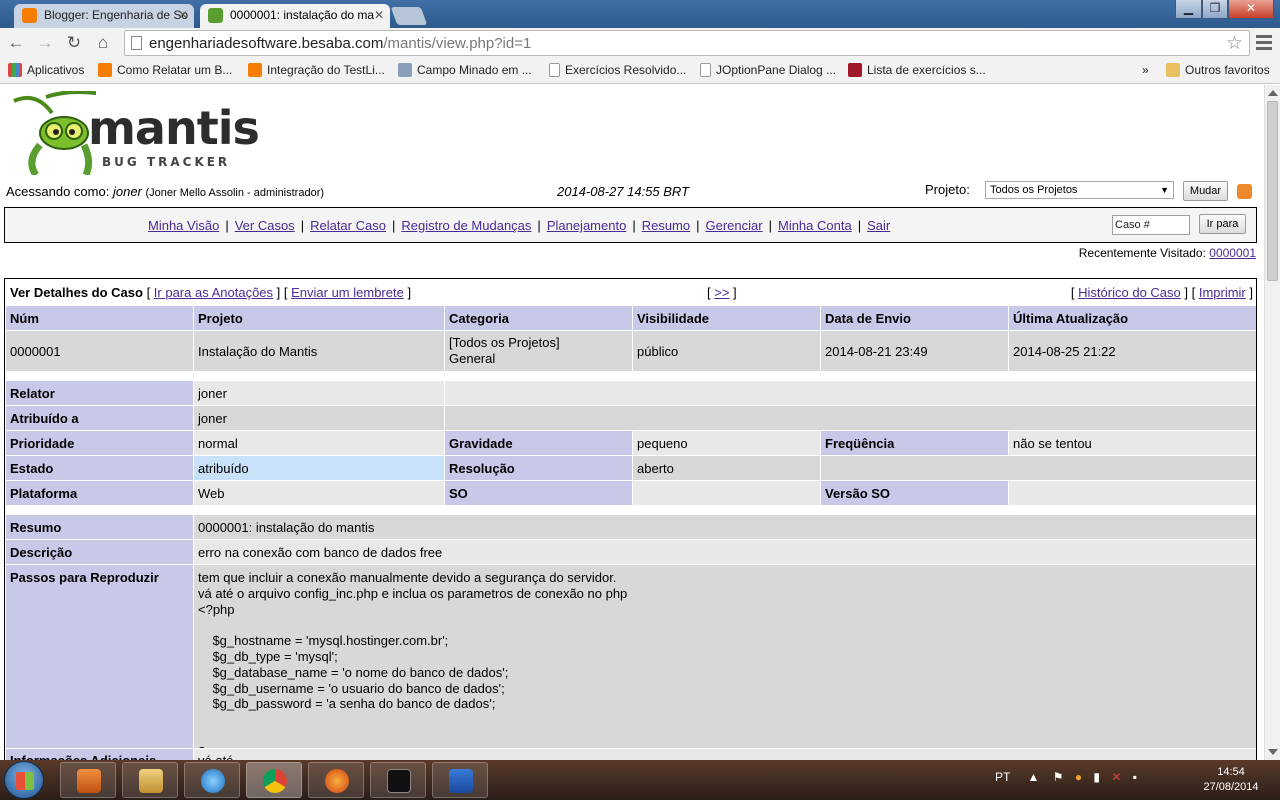  I want to click on mantis-logo: mantis BUG TRACKER, so click(133, 133).